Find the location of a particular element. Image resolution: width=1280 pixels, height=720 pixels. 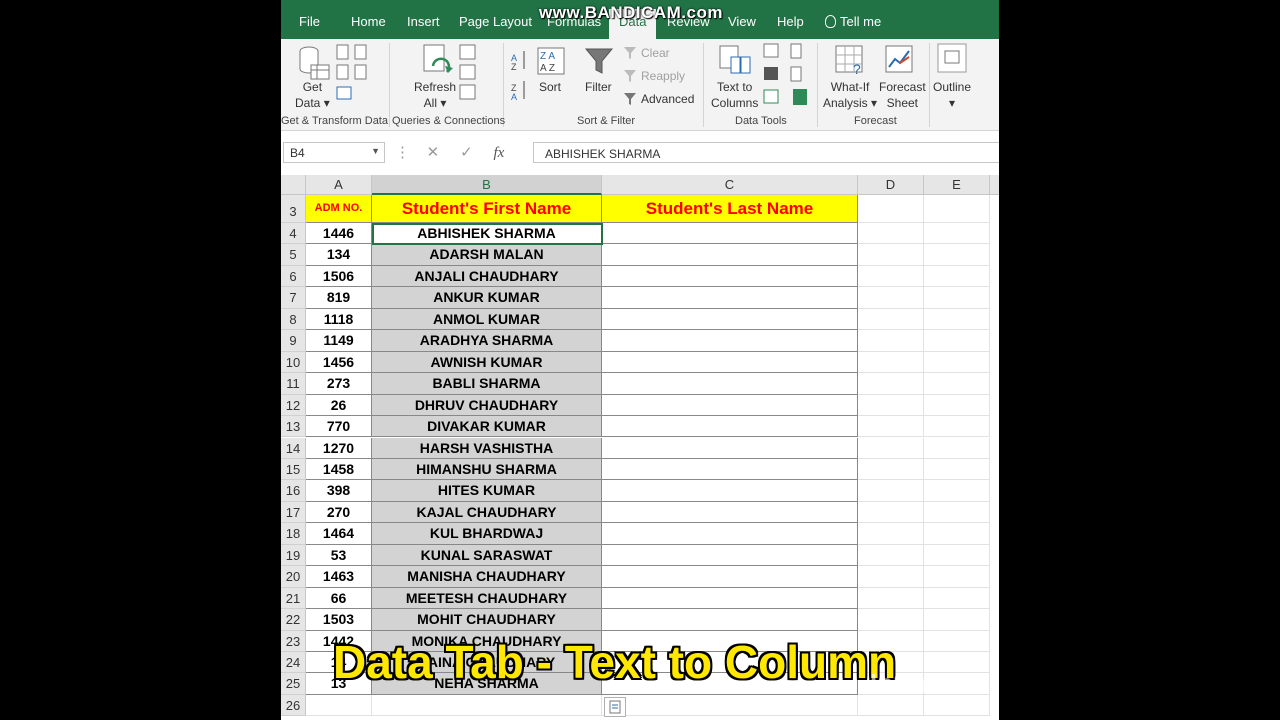

cell-first-name: BABLI SHARMA is located at coordinates (487, 384).